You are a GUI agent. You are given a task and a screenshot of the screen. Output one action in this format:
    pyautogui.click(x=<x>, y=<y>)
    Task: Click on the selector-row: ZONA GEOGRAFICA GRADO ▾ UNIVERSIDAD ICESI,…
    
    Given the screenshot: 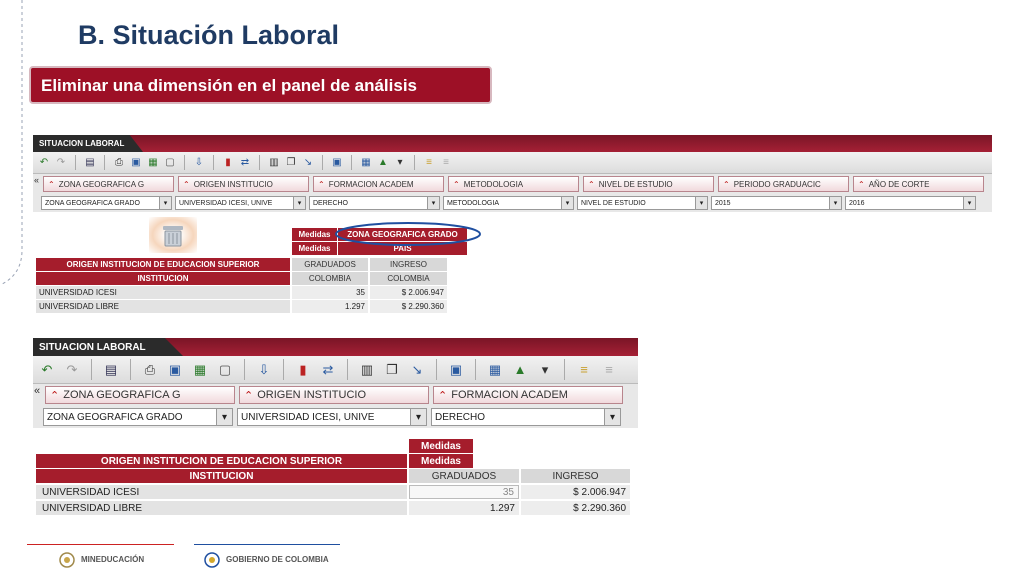 What is the action you would take?
    pyautogui.click(x=335, y=417)
    